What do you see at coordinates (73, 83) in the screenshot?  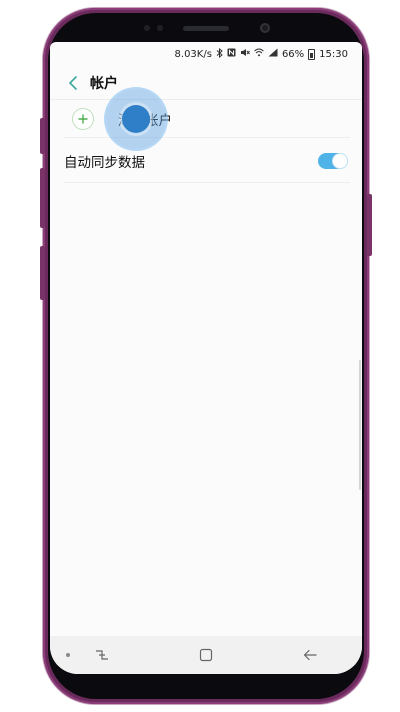 I see `back-chevron-icon` at bounding box center [73, 83].